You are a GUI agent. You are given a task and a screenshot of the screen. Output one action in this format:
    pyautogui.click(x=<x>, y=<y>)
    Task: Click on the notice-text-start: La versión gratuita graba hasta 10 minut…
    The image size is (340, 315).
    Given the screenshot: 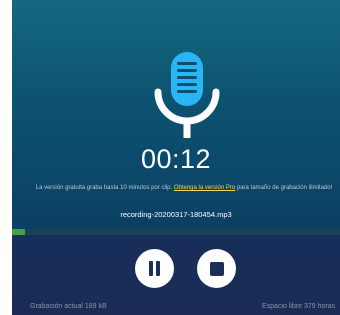 What is the action you would take?
    pyautogui.click(x=104, y=188)
    